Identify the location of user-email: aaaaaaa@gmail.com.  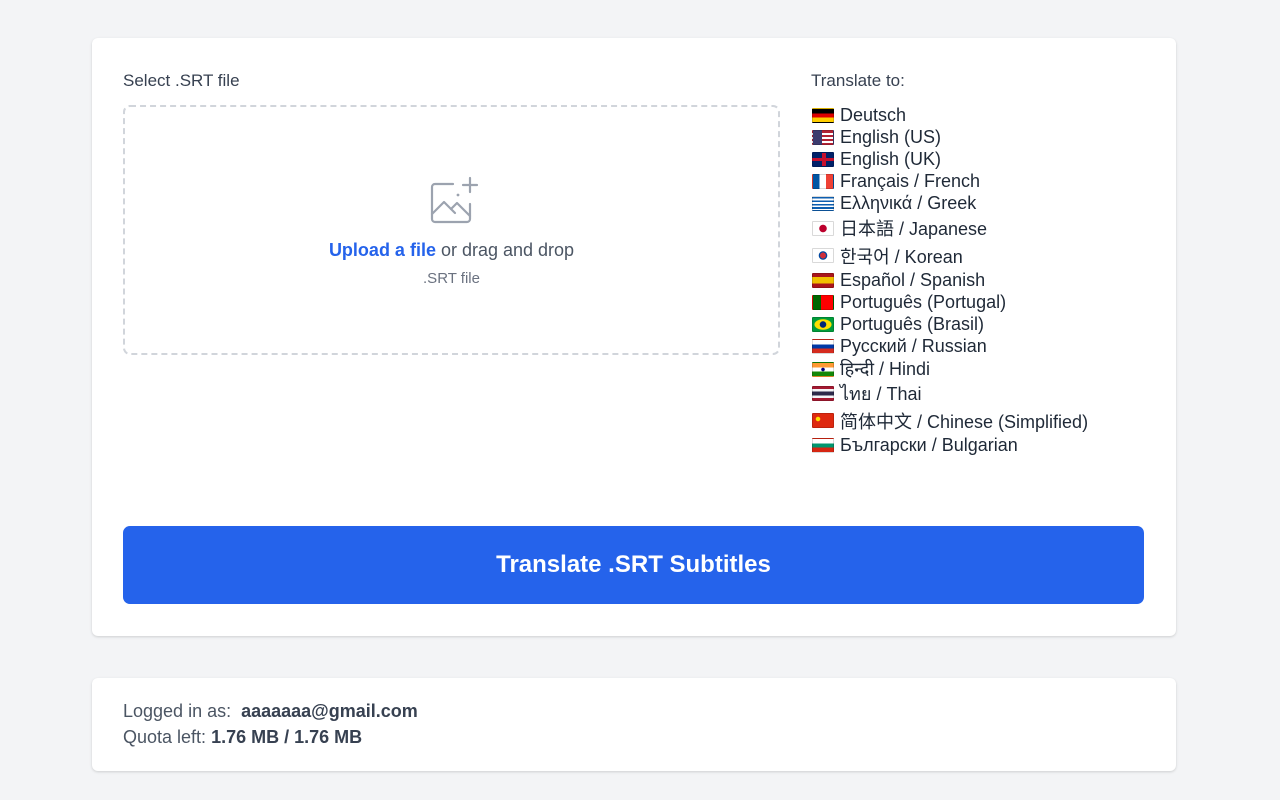
(329, 711).